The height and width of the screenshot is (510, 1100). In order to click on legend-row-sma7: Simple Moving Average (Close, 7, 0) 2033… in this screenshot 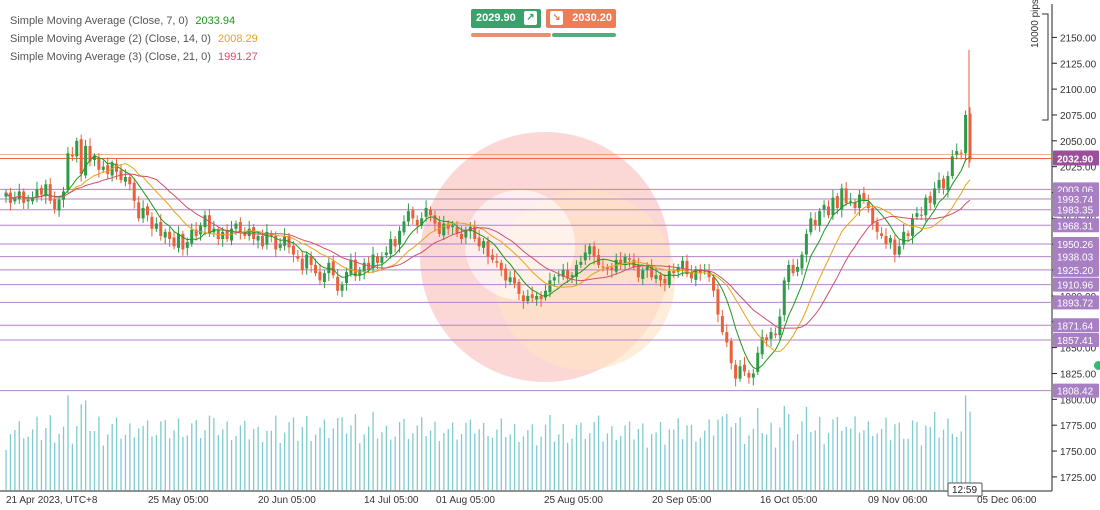, I will do `click(134, 21)`.